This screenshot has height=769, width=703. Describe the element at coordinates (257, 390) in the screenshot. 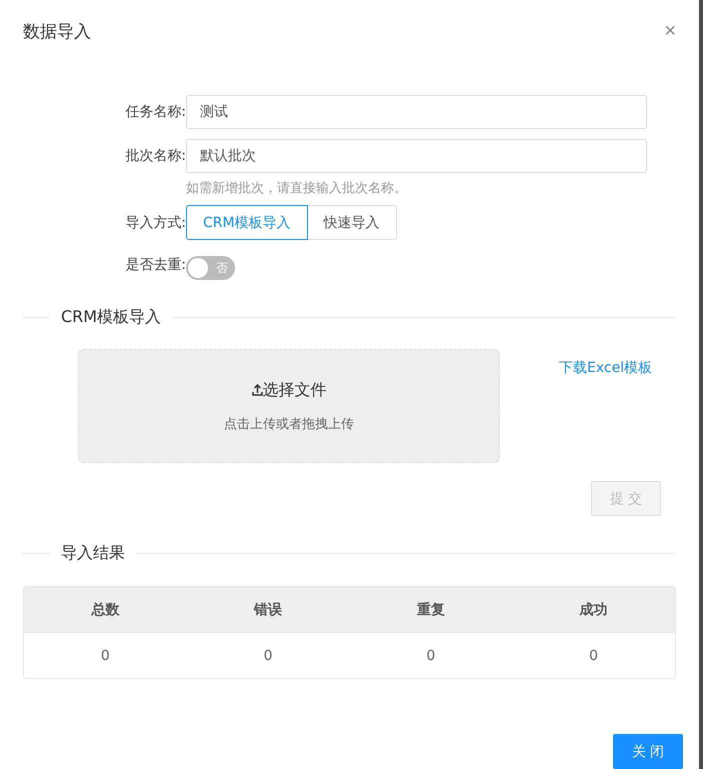

I see `upload-icon` at that location.